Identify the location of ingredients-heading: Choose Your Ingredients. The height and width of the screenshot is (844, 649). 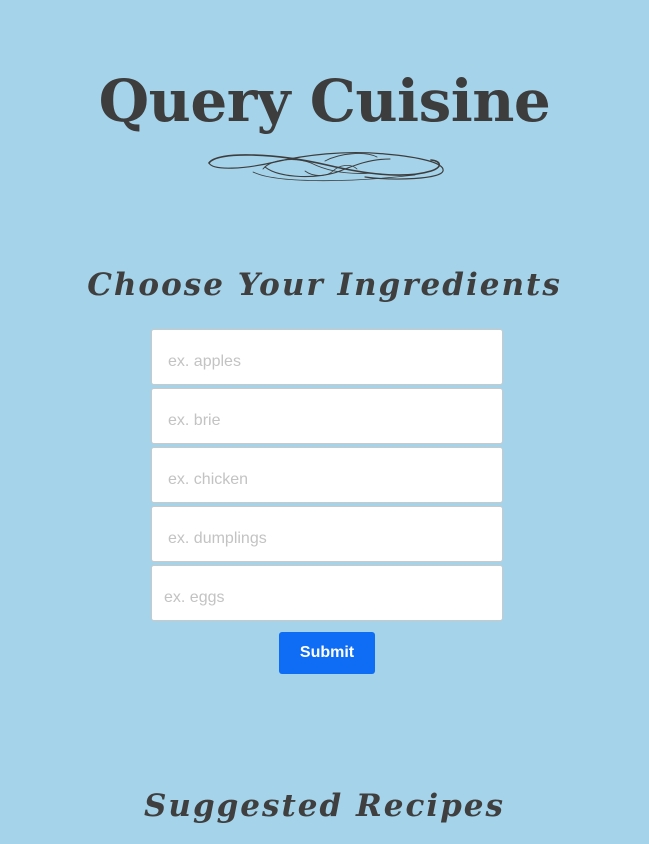
(324, 284).